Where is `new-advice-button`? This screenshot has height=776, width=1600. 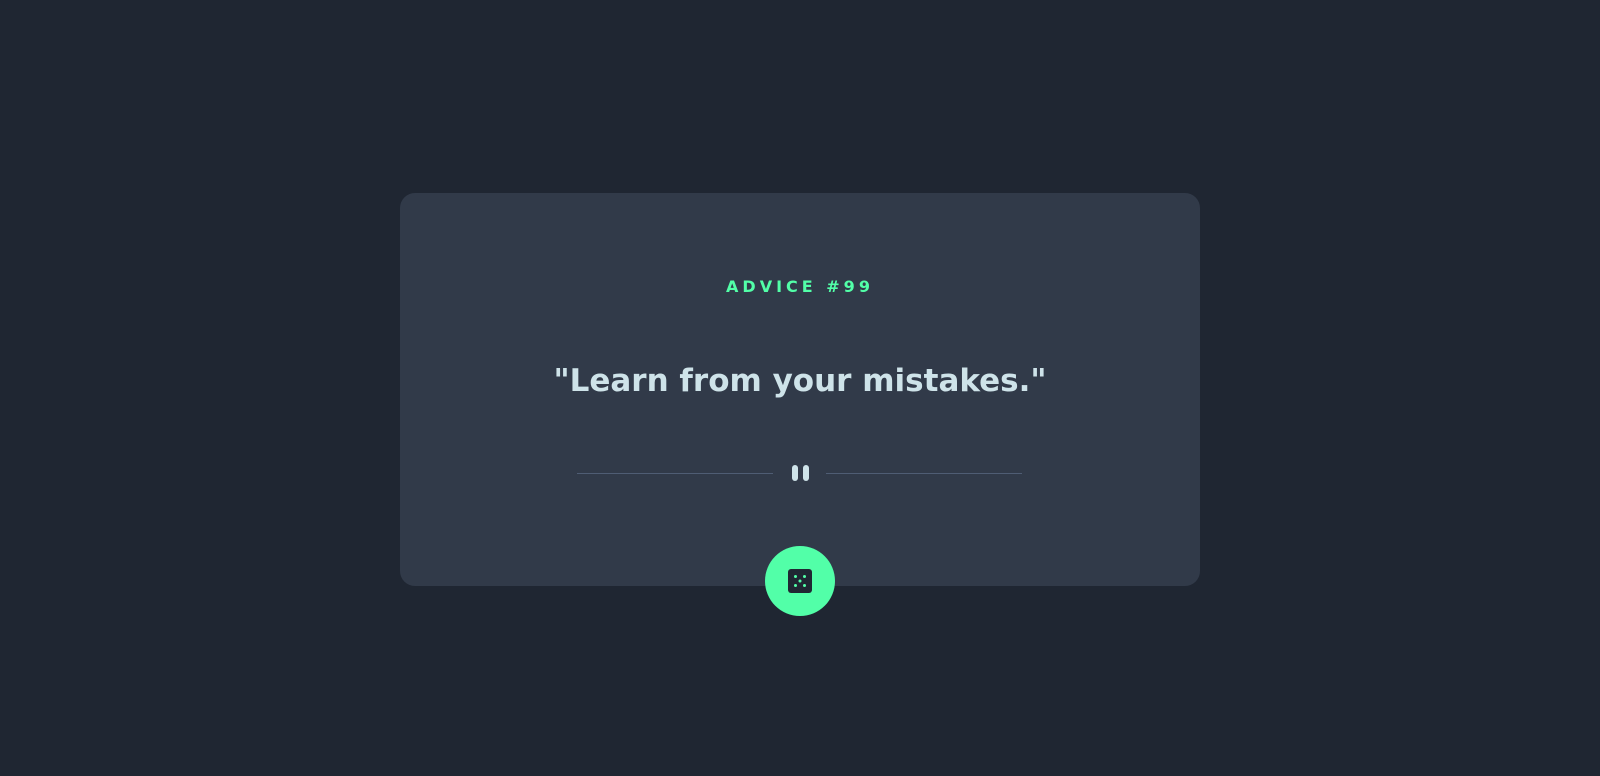 new-advice-button is located at coordinates (800, 581).